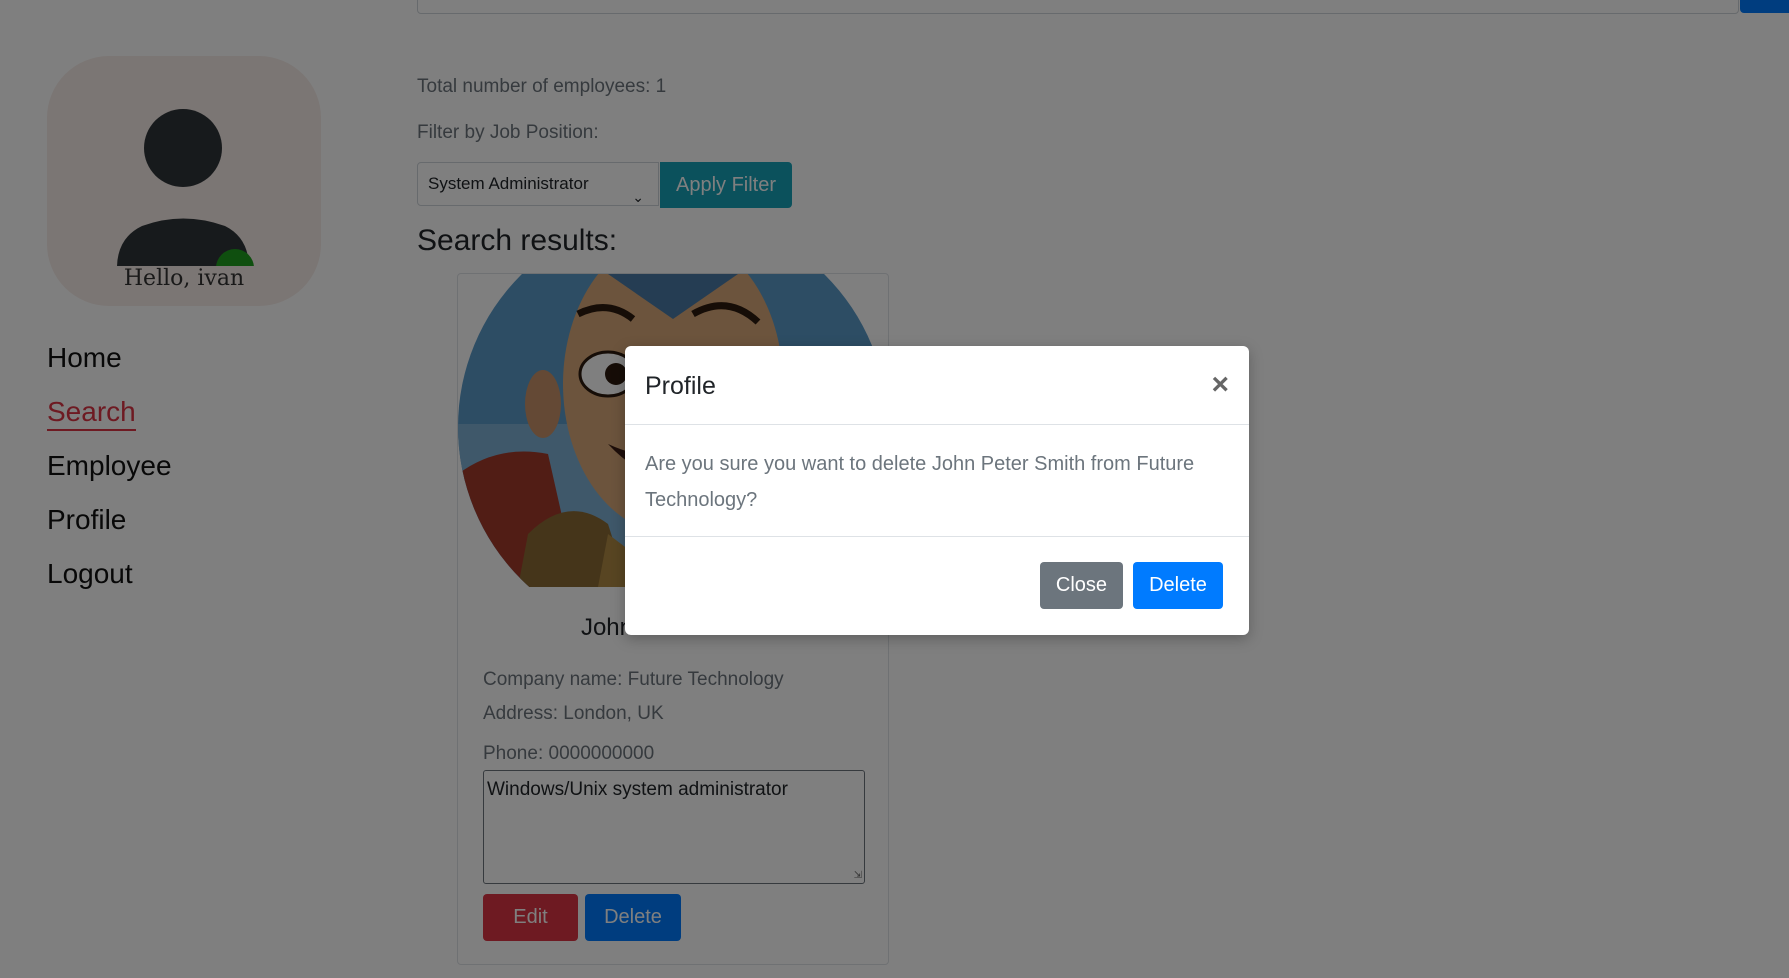 The image size is (1789, 978). Describe the element at coordinates (1178, 585) in the screenshot. I see `modal-delete-button: Delete` at that location.